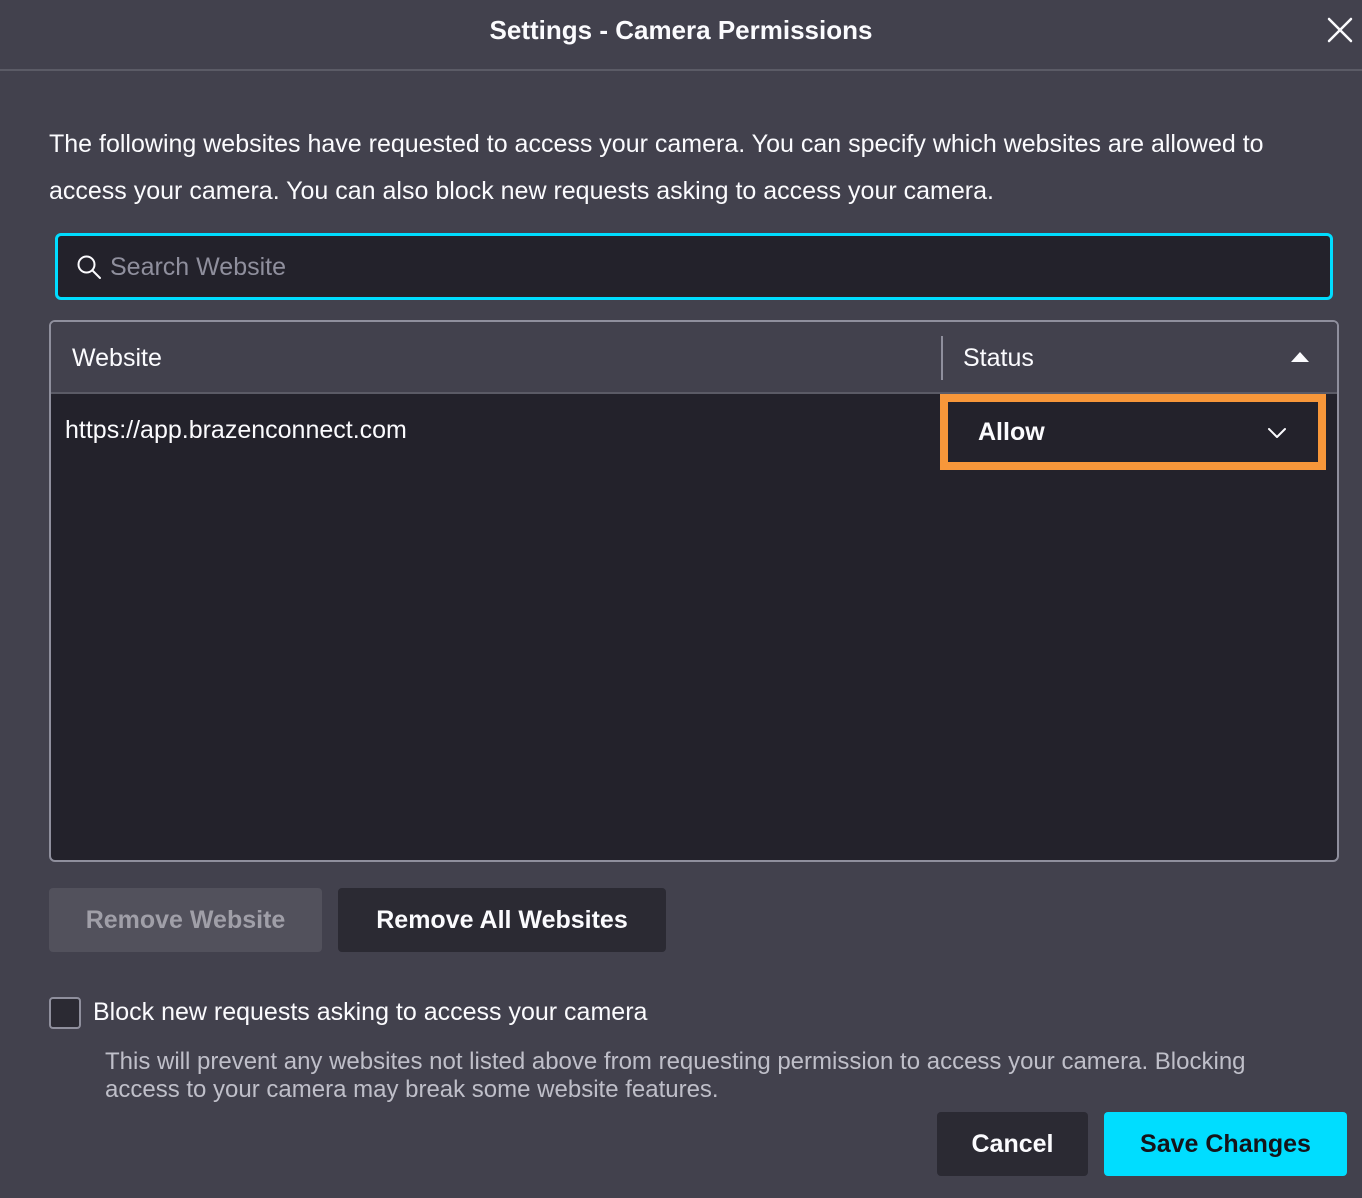 The width and height of the screenshot is (1362, 1198). I want to click on block-requests-checkbox, so click(65, 1013).